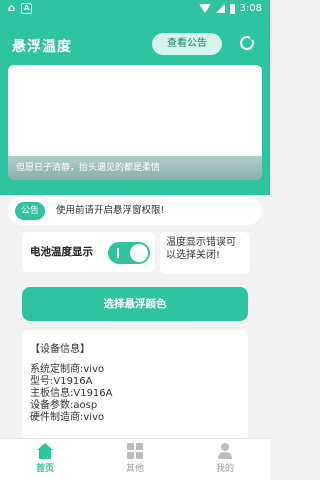  What do you see at coordinates (220, 8) in the screenshot?
I see `signal-icon` at bounding box center [220, 8].